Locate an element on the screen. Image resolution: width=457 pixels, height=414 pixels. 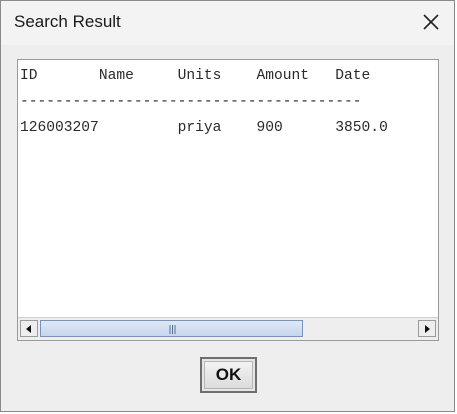
scroll-track is located at coordinates (228, 328).